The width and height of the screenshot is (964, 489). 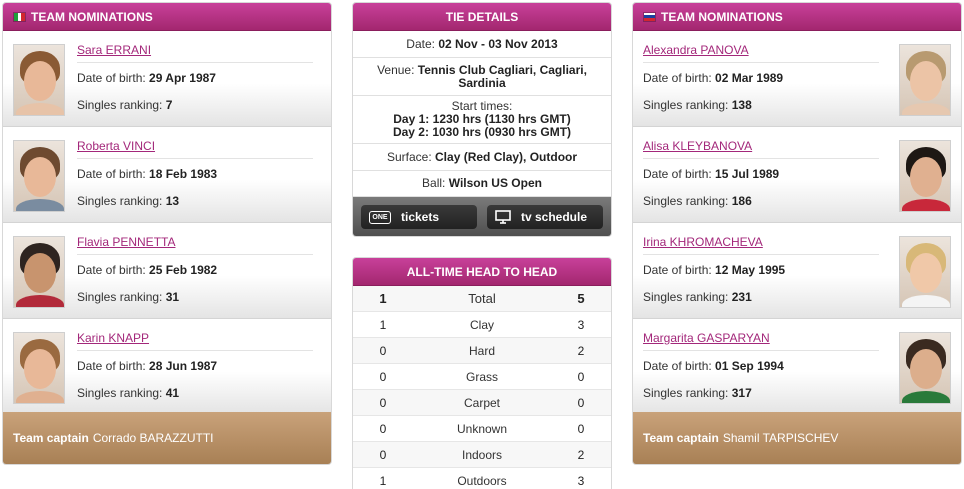 What do you see at coordinates (482, 272) in the screenshot?
I see `head-to-head-header: ALL-TIME HEAD TO HEAD` at bounding box center [482, 272].